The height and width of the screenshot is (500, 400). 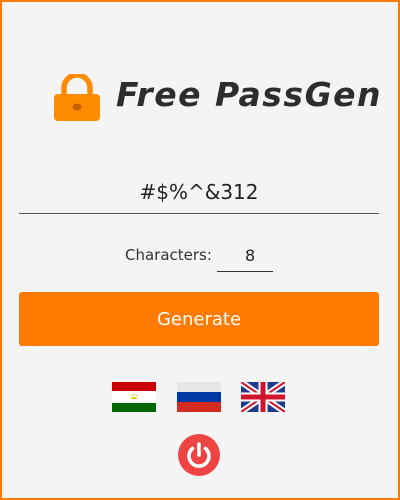 I want to click on app-title: Free PassGen, so click(x=249, y=94).